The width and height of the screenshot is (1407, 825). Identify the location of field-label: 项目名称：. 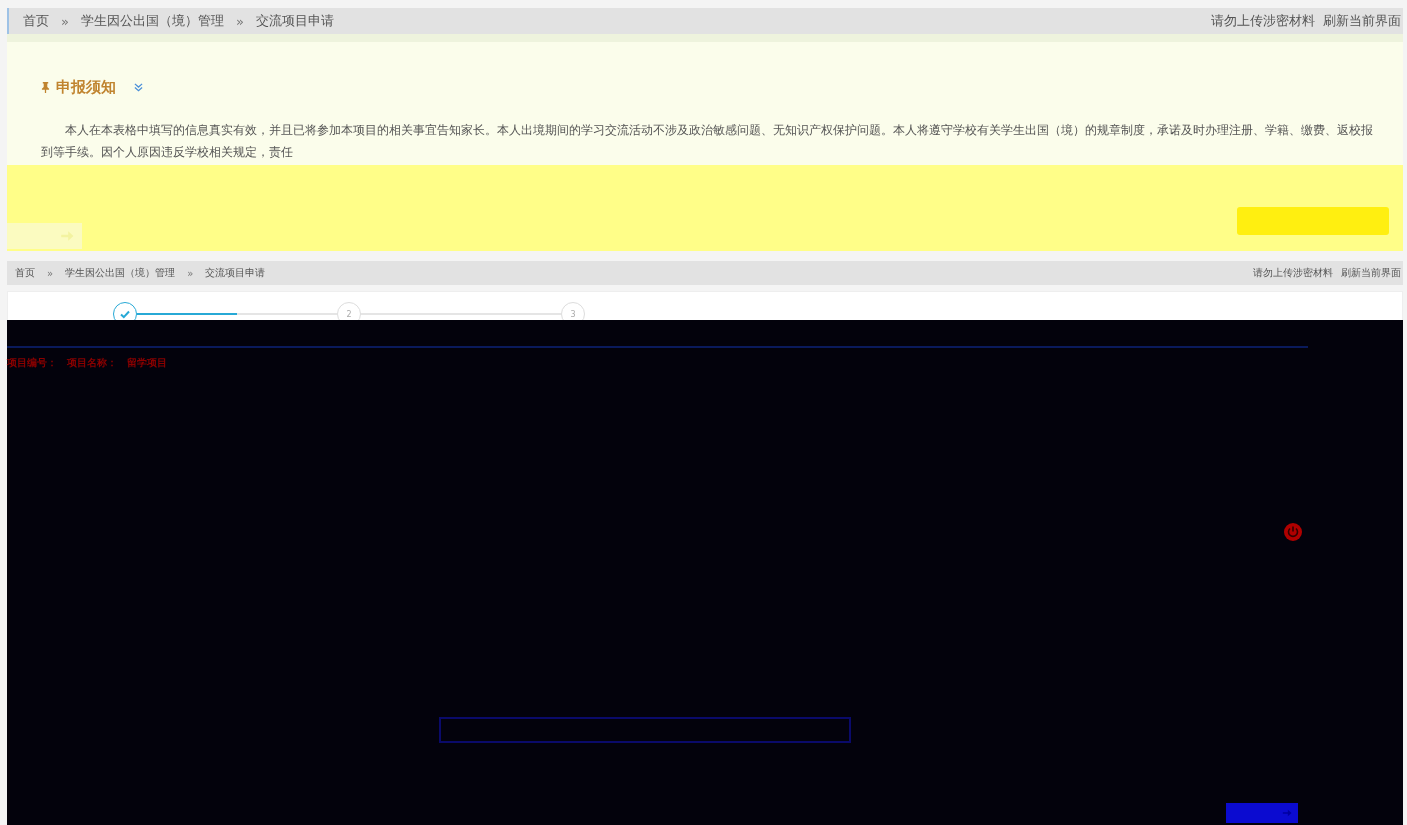
(92, 363).